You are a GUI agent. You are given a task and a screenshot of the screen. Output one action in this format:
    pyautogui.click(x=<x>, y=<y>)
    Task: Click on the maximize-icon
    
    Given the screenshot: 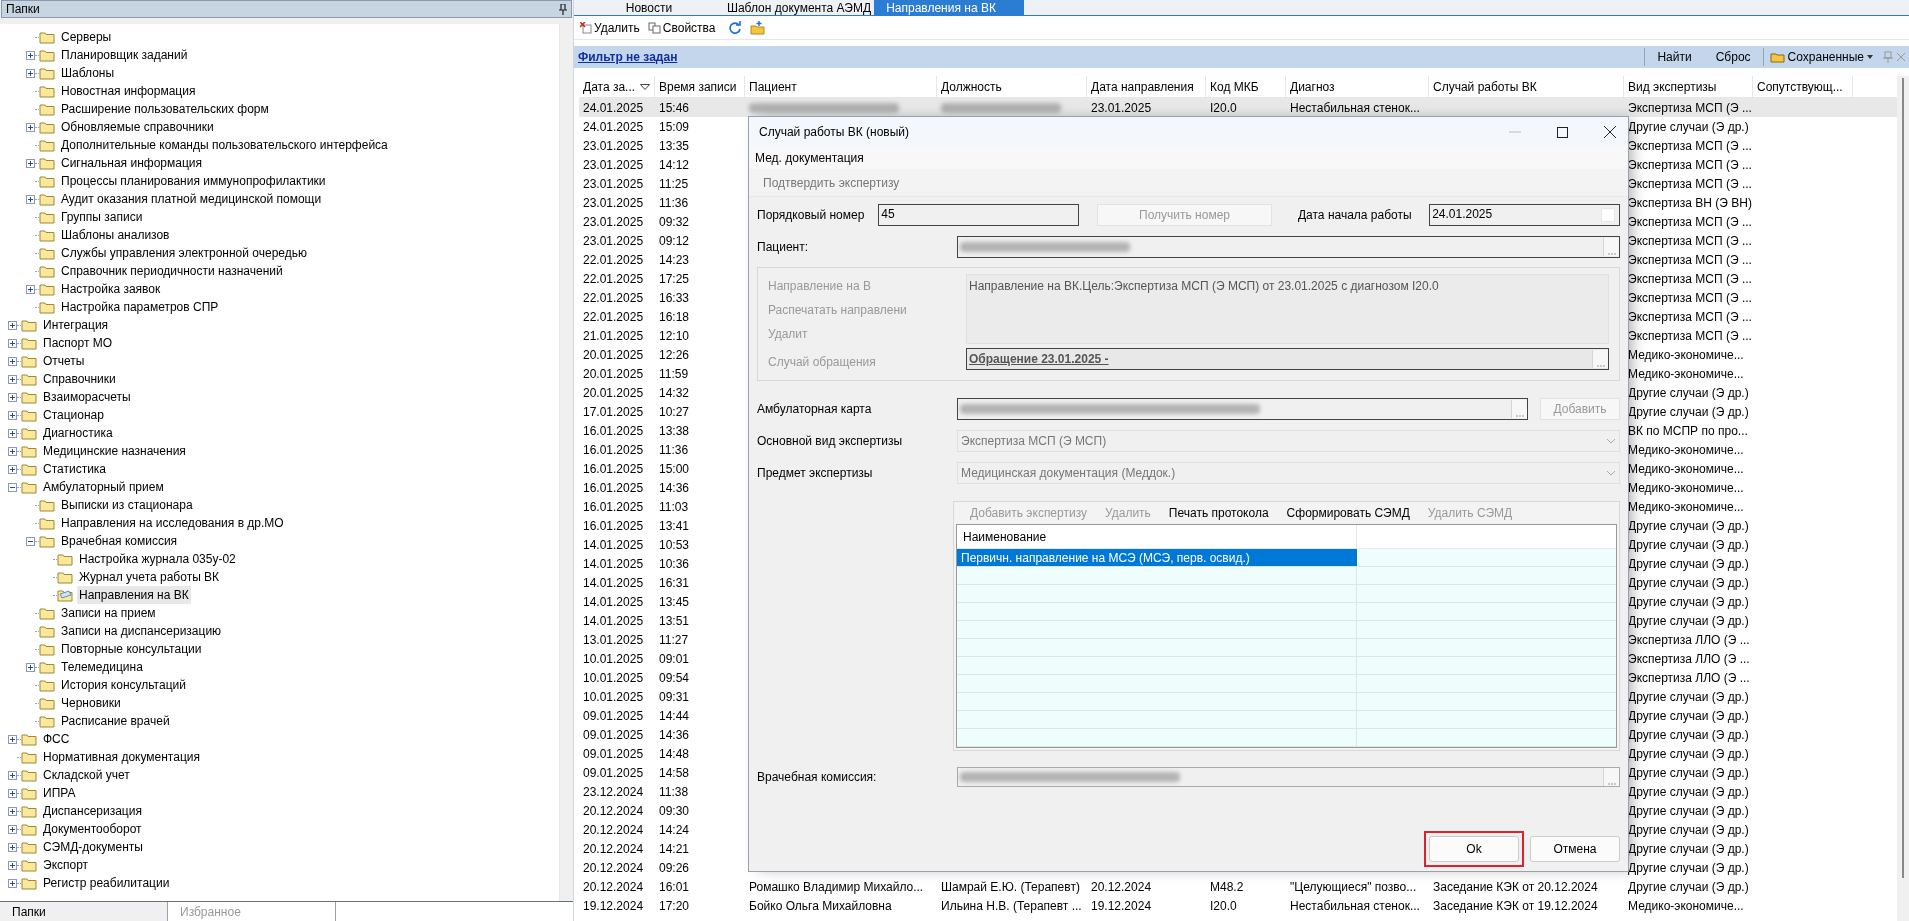 What is the action you would take?
    pyautogui.click(x=1562, y=132)
    